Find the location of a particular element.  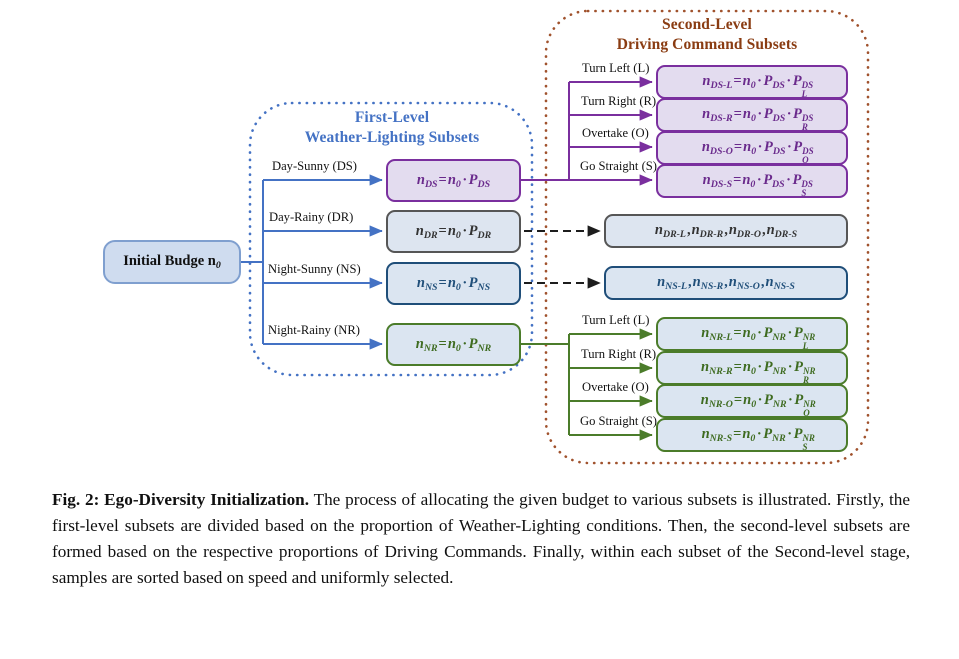

second-level-title-line2: Driving Command Subsets is located at coordinates (707, 44).